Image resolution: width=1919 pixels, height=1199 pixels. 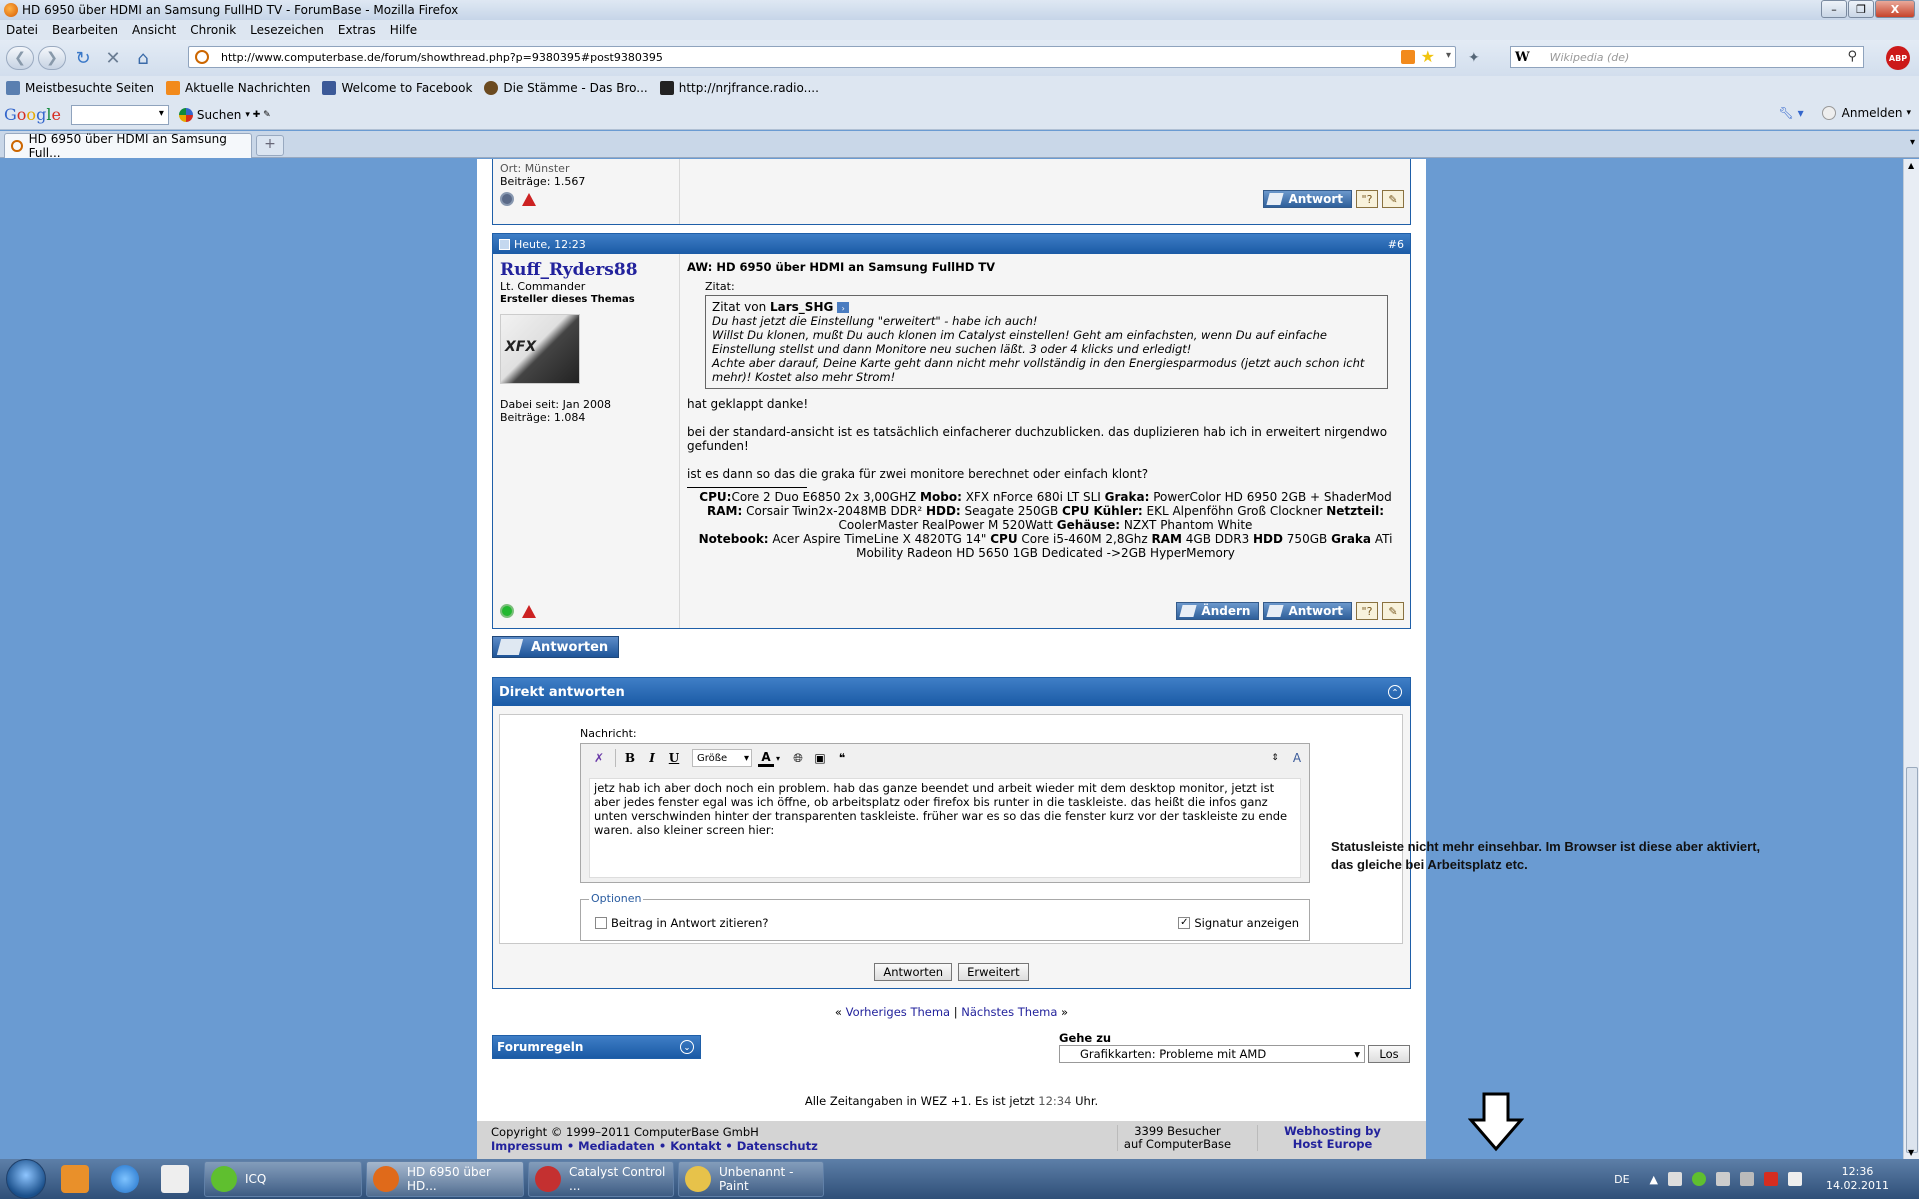 What do you see at coordinates (555, 647) in the screenshot?
I see `antworten-button: Antworten` at bounding box center [555, 647].